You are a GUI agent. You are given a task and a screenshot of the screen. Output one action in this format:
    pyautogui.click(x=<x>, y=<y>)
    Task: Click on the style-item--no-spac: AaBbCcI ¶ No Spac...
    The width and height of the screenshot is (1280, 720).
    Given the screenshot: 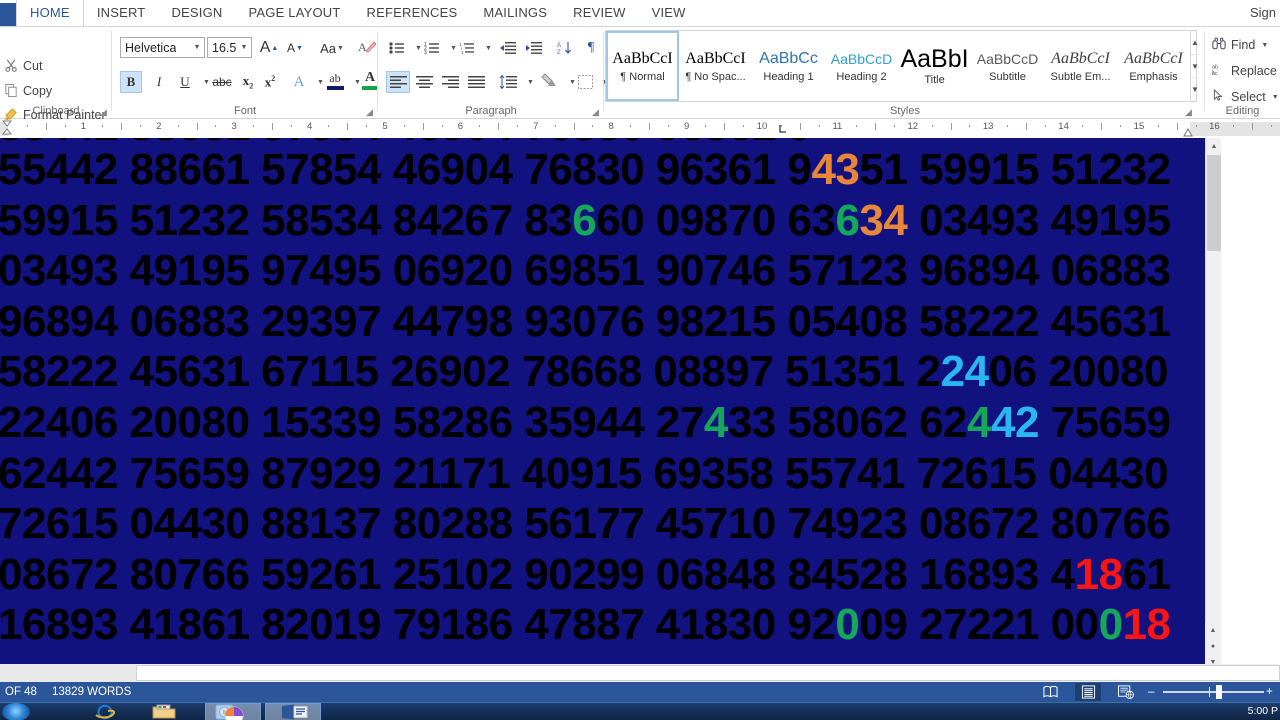 What is the action you would take?
    pyautogui.click(x=715, y=66)
    